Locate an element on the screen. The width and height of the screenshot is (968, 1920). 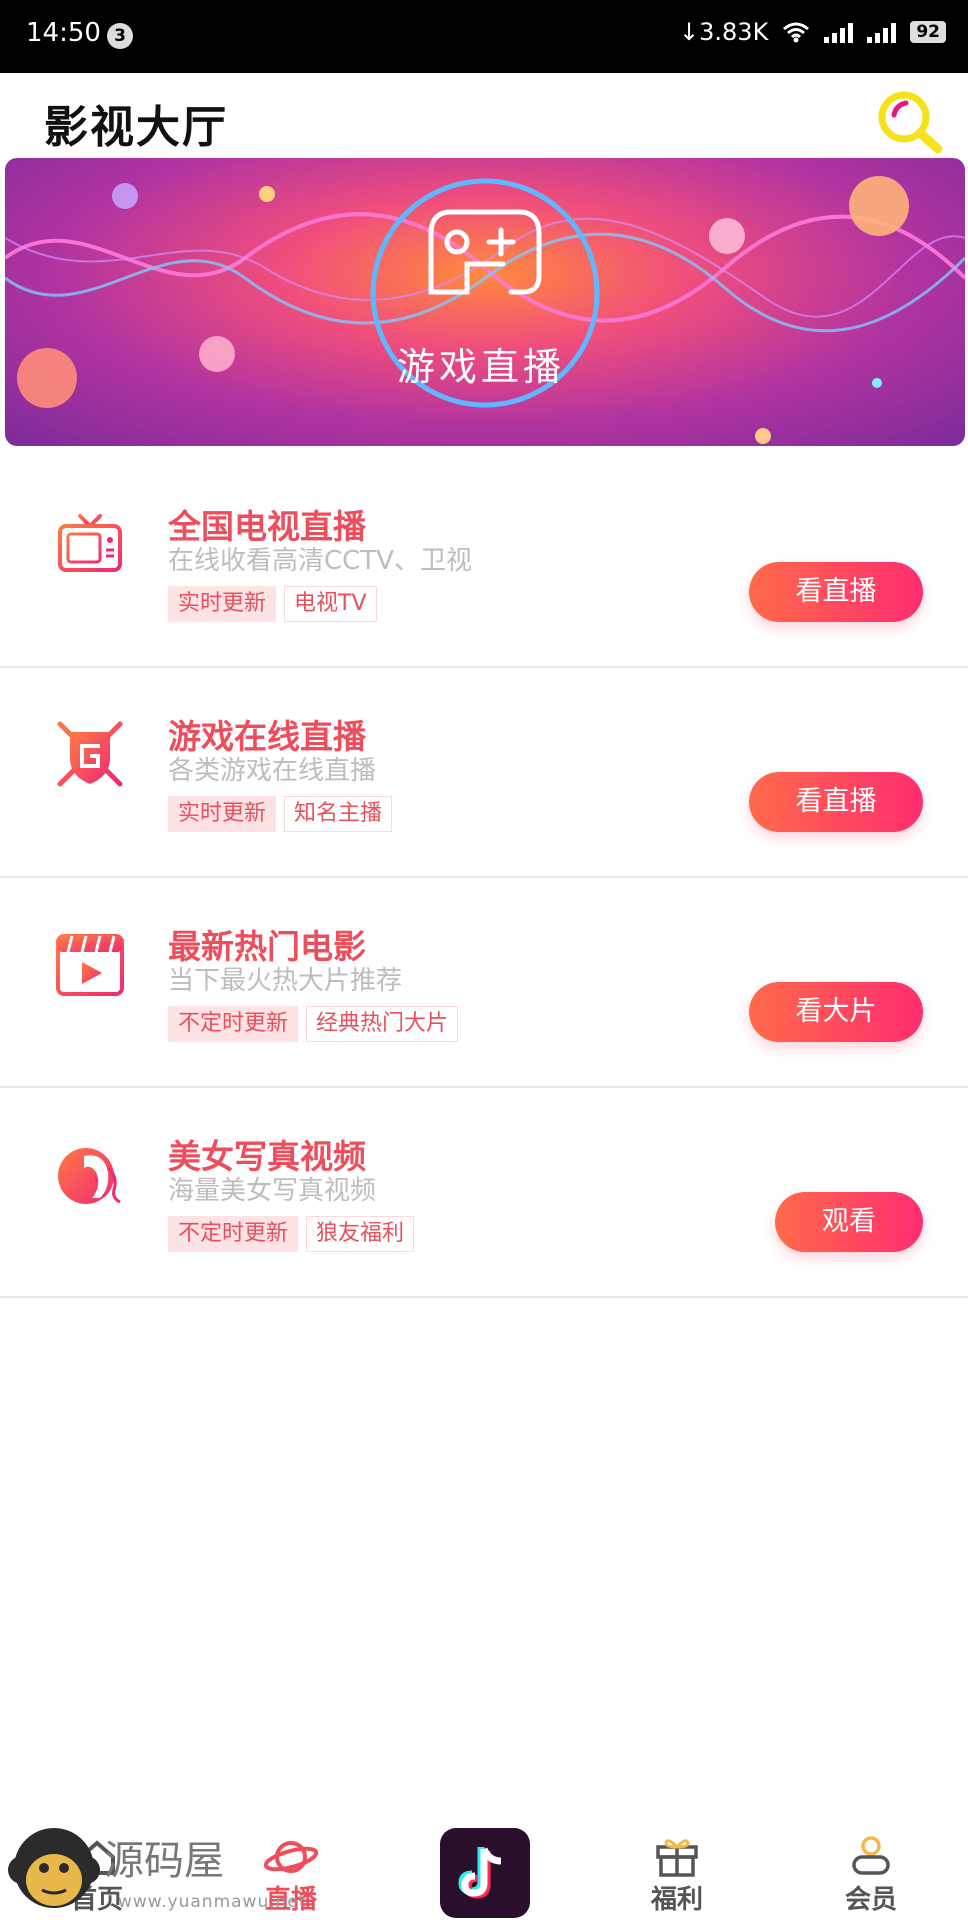
item-subtitle: 海量美女写真视频 is located at coordinates (272, 1191).